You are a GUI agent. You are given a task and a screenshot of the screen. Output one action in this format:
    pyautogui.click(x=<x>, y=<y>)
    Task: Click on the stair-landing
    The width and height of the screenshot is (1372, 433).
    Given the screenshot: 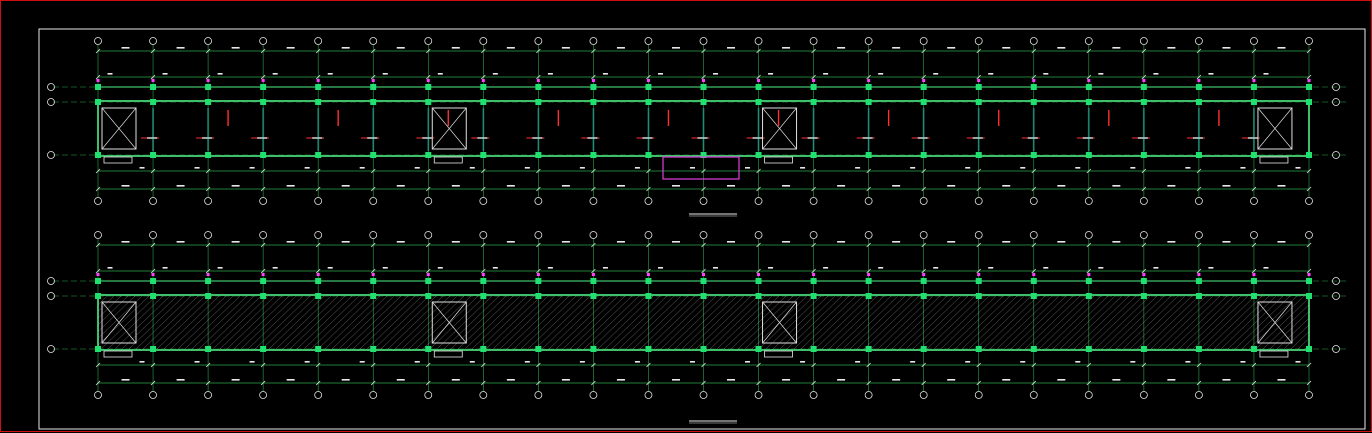 What is the action you would take?
    pyautogui.click(x=1274, y=354)
    